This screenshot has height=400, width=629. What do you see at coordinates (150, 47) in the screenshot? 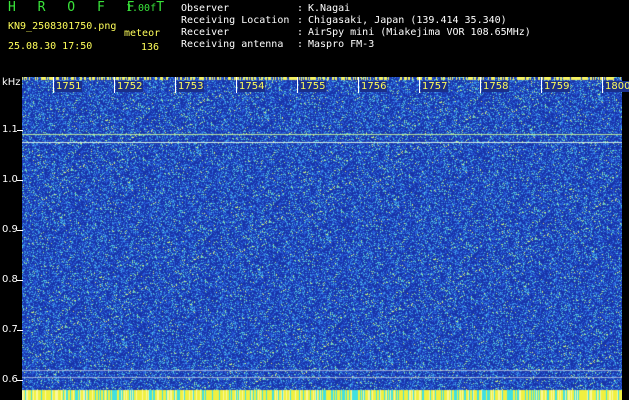
I see `meteor-count-value: 136` at bounding box center [150, 47].